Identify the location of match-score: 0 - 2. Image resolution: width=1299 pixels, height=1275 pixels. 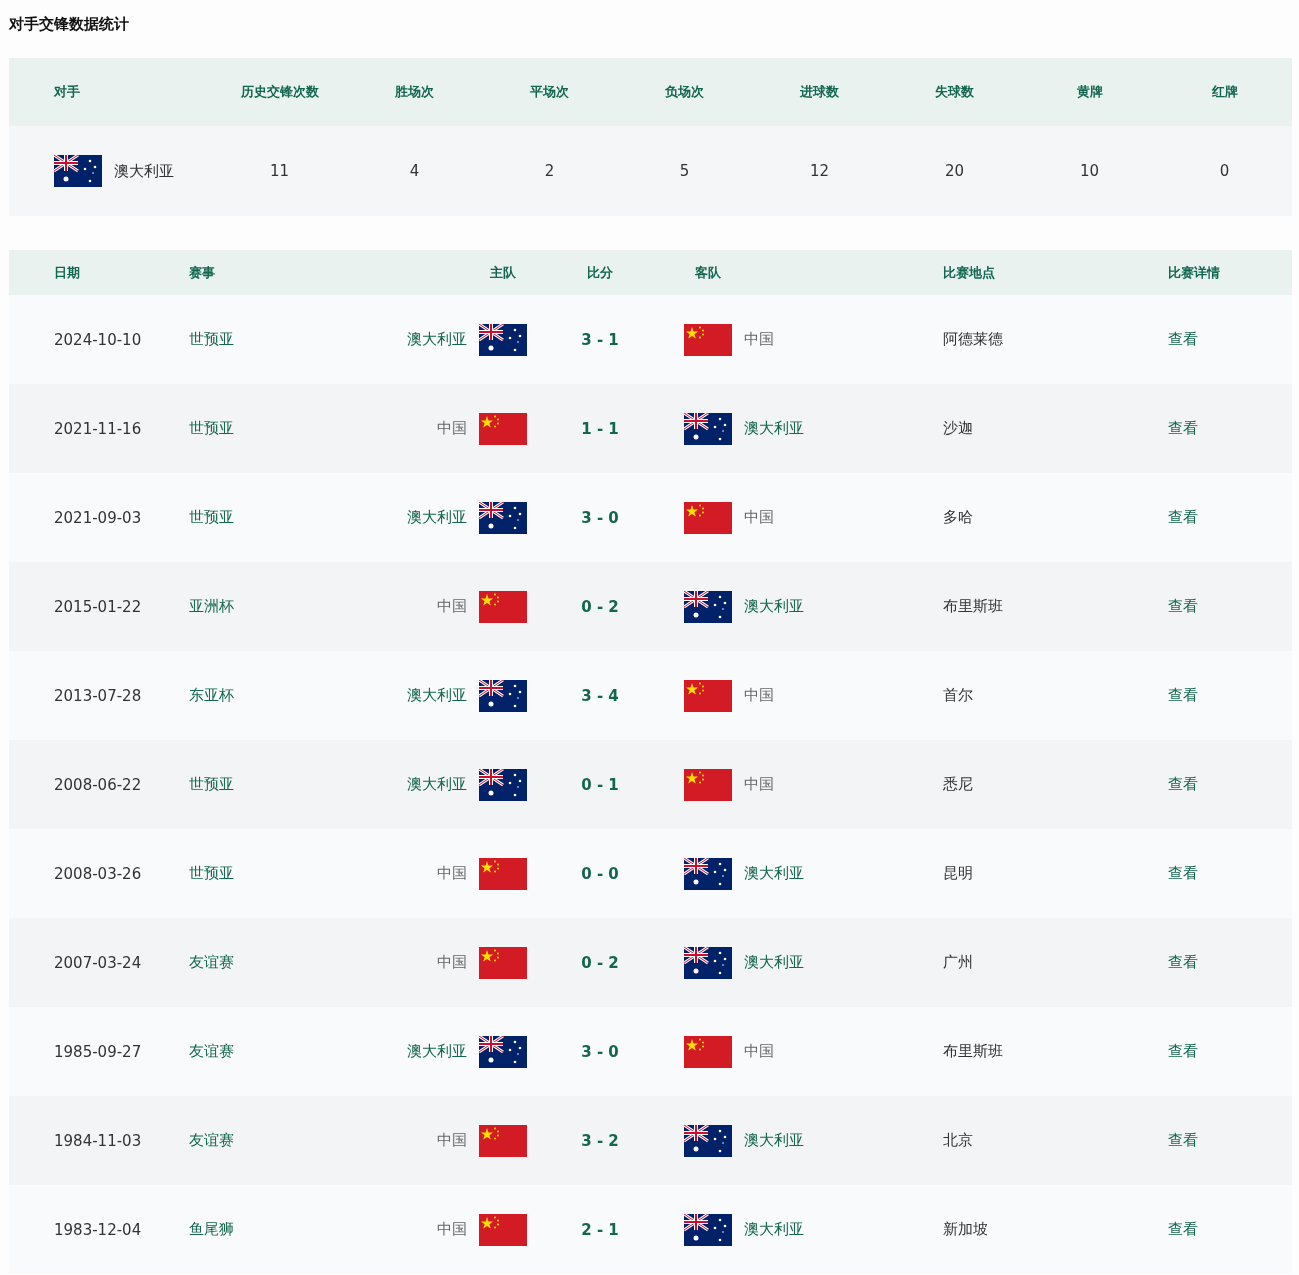
(600, 606).